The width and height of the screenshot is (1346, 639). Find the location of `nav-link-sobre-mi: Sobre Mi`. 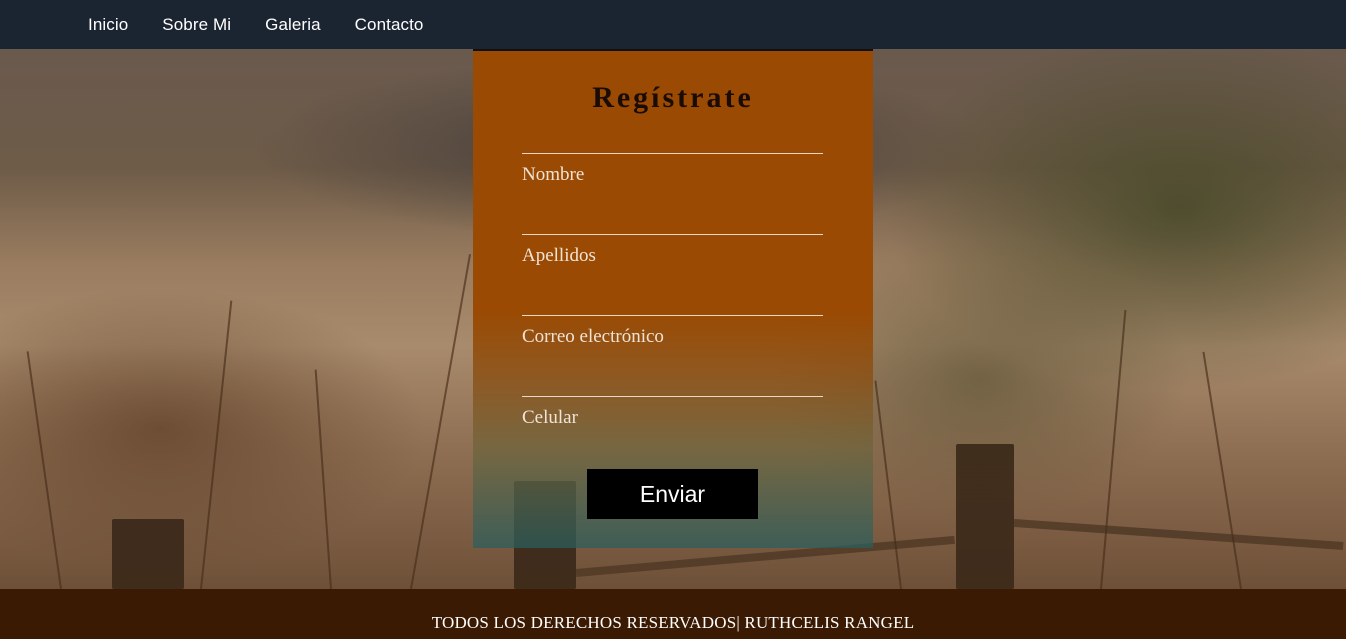

nav-link-sobre-mi: Sobre Mi is located at coordinates (196, 25).